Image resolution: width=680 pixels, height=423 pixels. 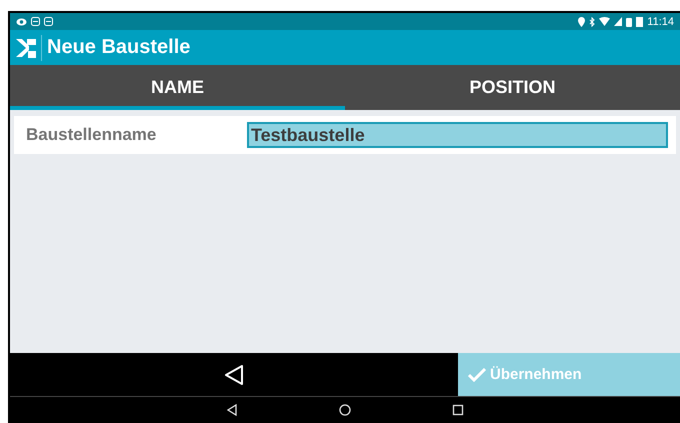 What do you see at coordinates (92, 135) in the screenshot?
I see `field-label: Baustellenname` at bounding box center [92, 135].